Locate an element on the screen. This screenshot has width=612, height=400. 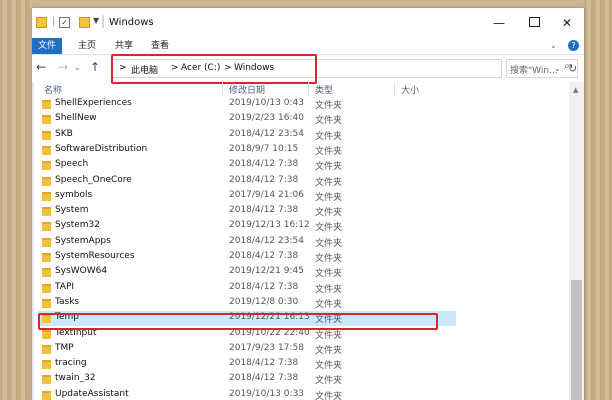
file-row: TAPI 2018/4/12 7:38 文件夹 is located at coordinates (303, 288).